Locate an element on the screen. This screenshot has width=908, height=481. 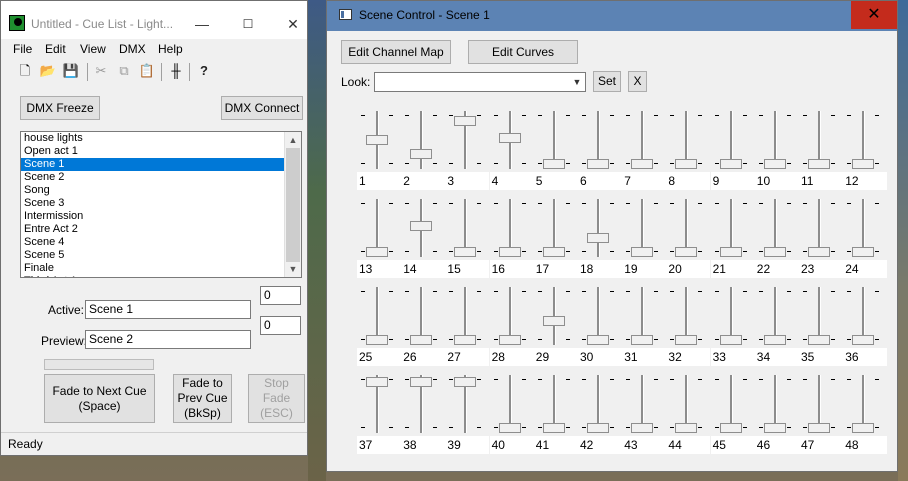
look-select: ▼ is located at coordinates (480, 82).